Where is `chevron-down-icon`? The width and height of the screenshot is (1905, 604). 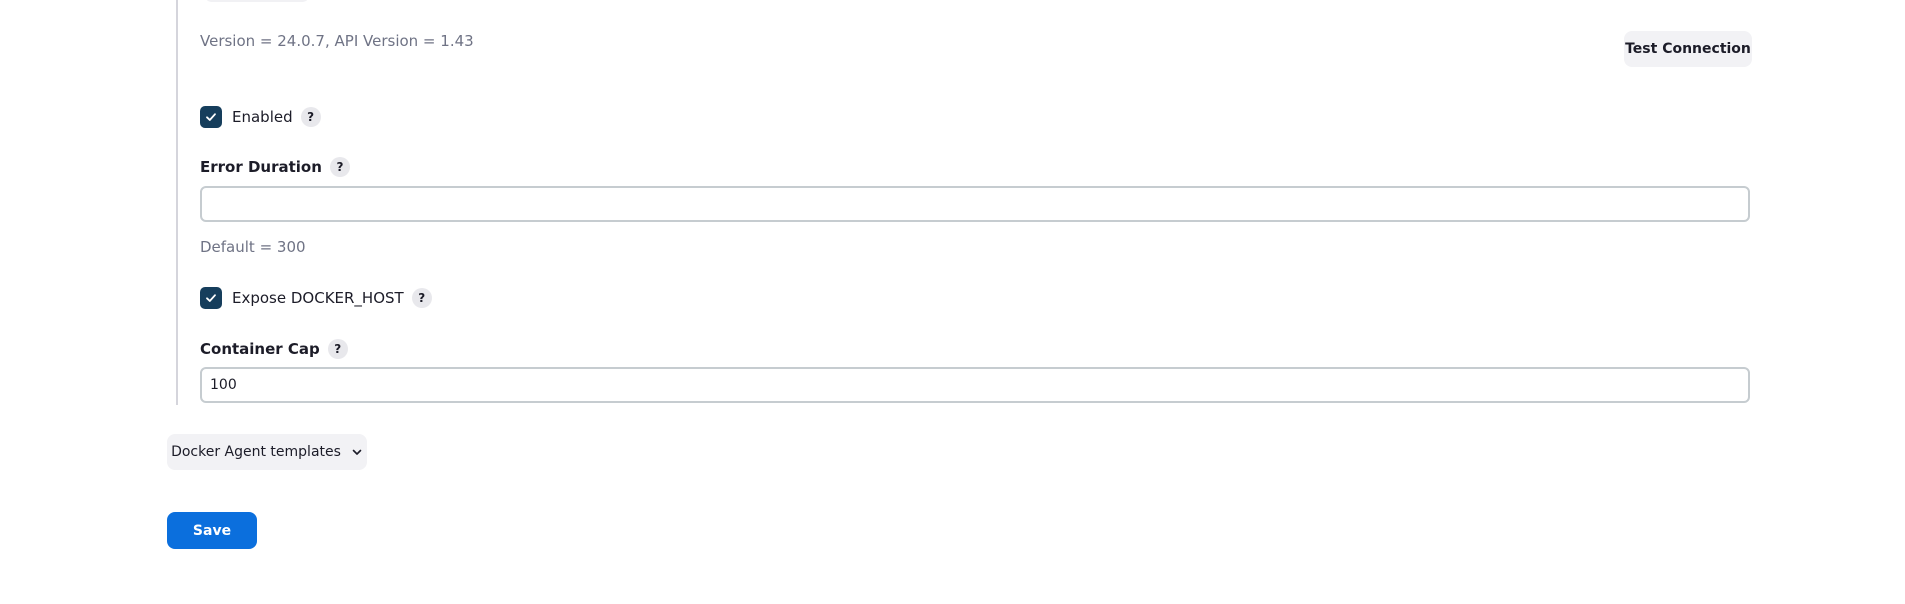
chevron-down-icon is located at coordinates (357, 452).